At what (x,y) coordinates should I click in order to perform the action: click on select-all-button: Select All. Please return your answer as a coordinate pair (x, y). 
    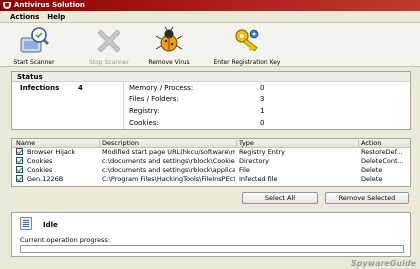
    Looking at the image, I should click on (280, 198).